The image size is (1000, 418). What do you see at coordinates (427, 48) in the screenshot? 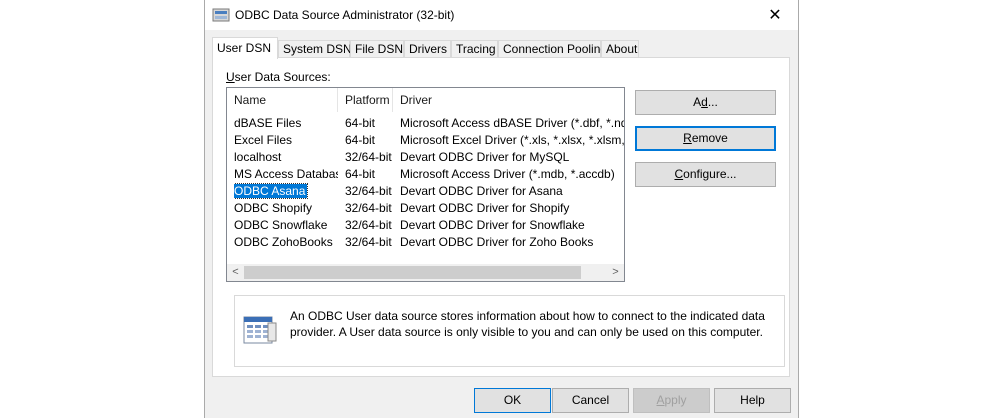
I see `tab-drivers: Drivers` at bounding box center [427, 48].